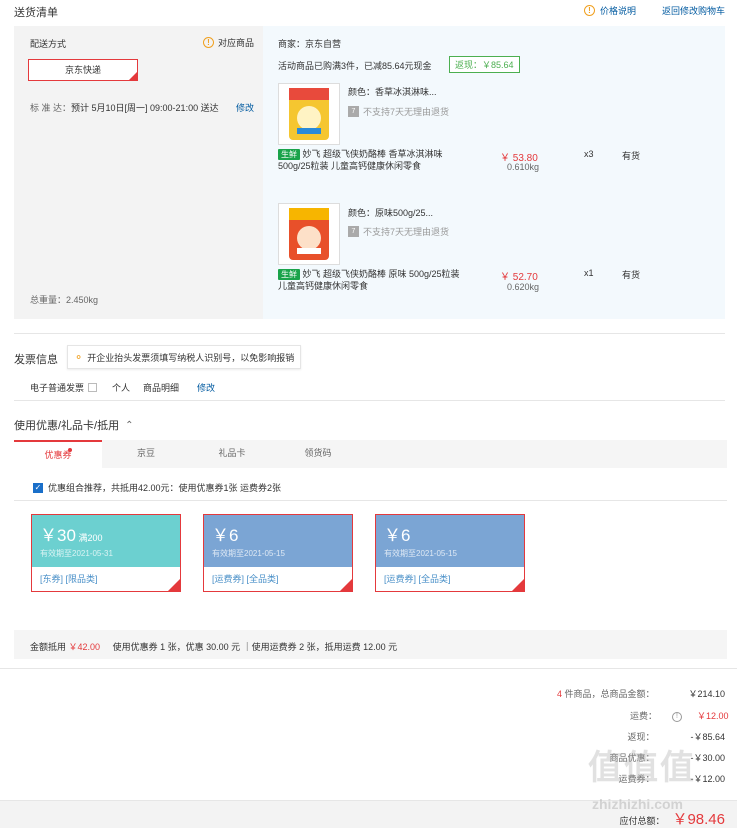  What do you see at coordinates (70, 450) in the screenshot?
I see `new-dot-icon` at bounding box center [70, 450].